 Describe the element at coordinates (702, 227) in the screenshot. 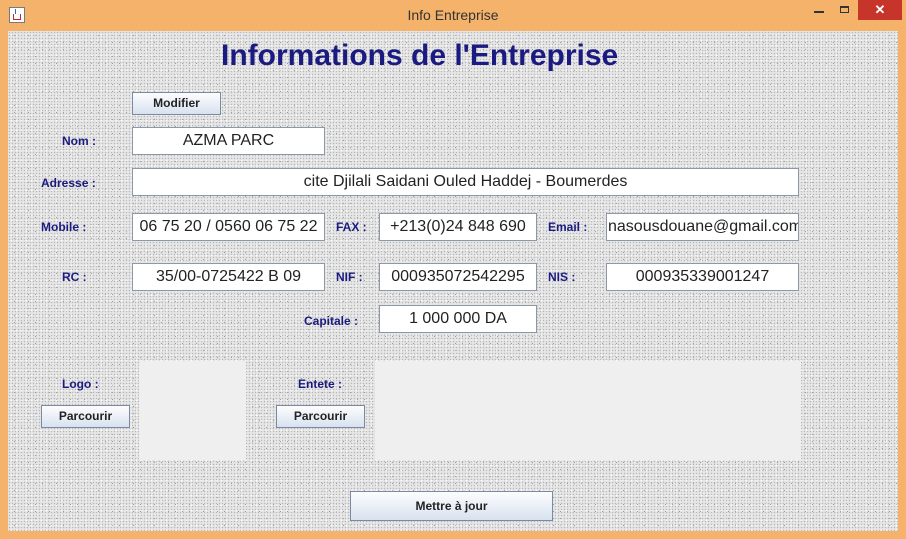

I see `email-field: nasousdouane@gmail.com` at that location.